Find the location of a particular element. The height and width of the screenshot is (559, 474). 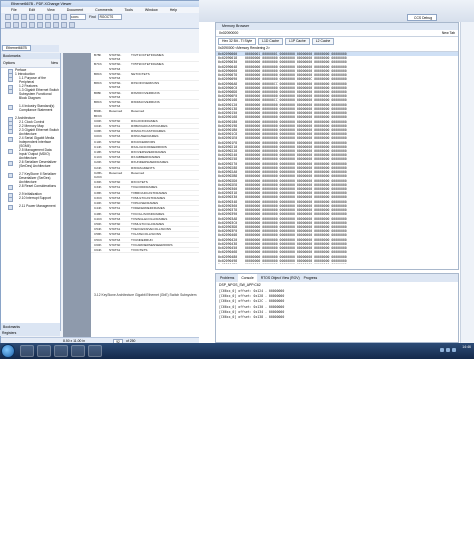

last-page-icon is located at coordinates (72, 25).